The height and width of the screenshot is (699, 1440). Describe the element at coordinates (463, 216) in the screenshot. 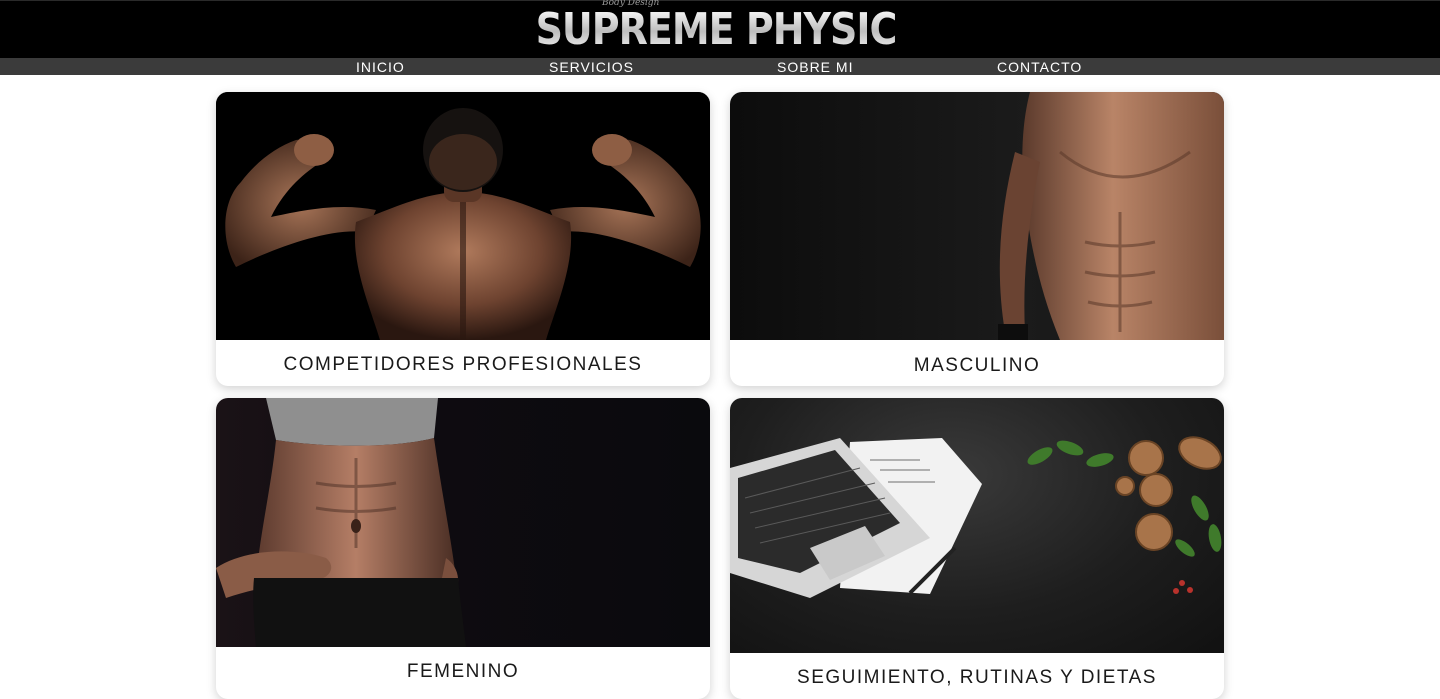

I see `bodybuilder-back-photo` at that location.